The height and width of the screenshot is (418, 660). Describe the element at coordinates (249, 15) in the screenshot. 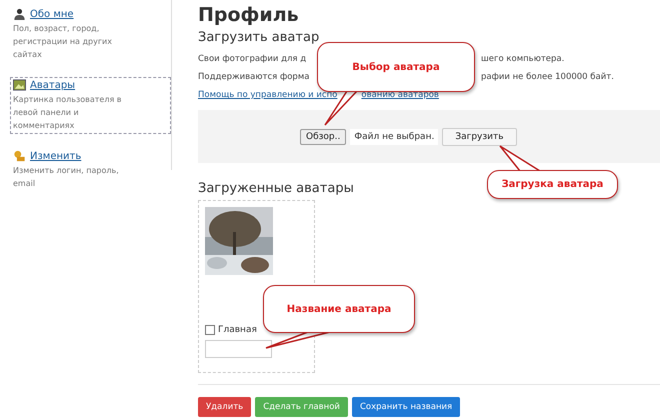

I see `page-title: Профиль` at that location.